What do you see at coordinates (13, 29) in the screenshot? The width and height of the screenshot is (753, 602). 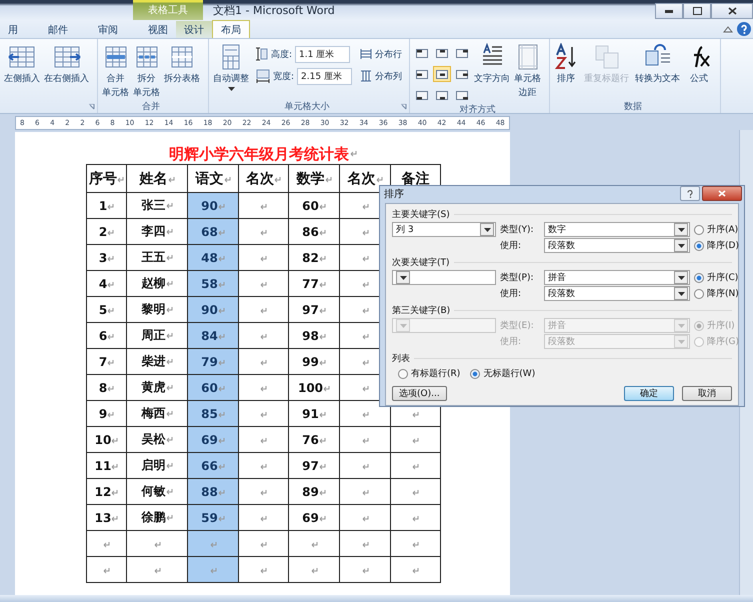 I see `ribbon-tab: 用` at bounding box center [13, 29].